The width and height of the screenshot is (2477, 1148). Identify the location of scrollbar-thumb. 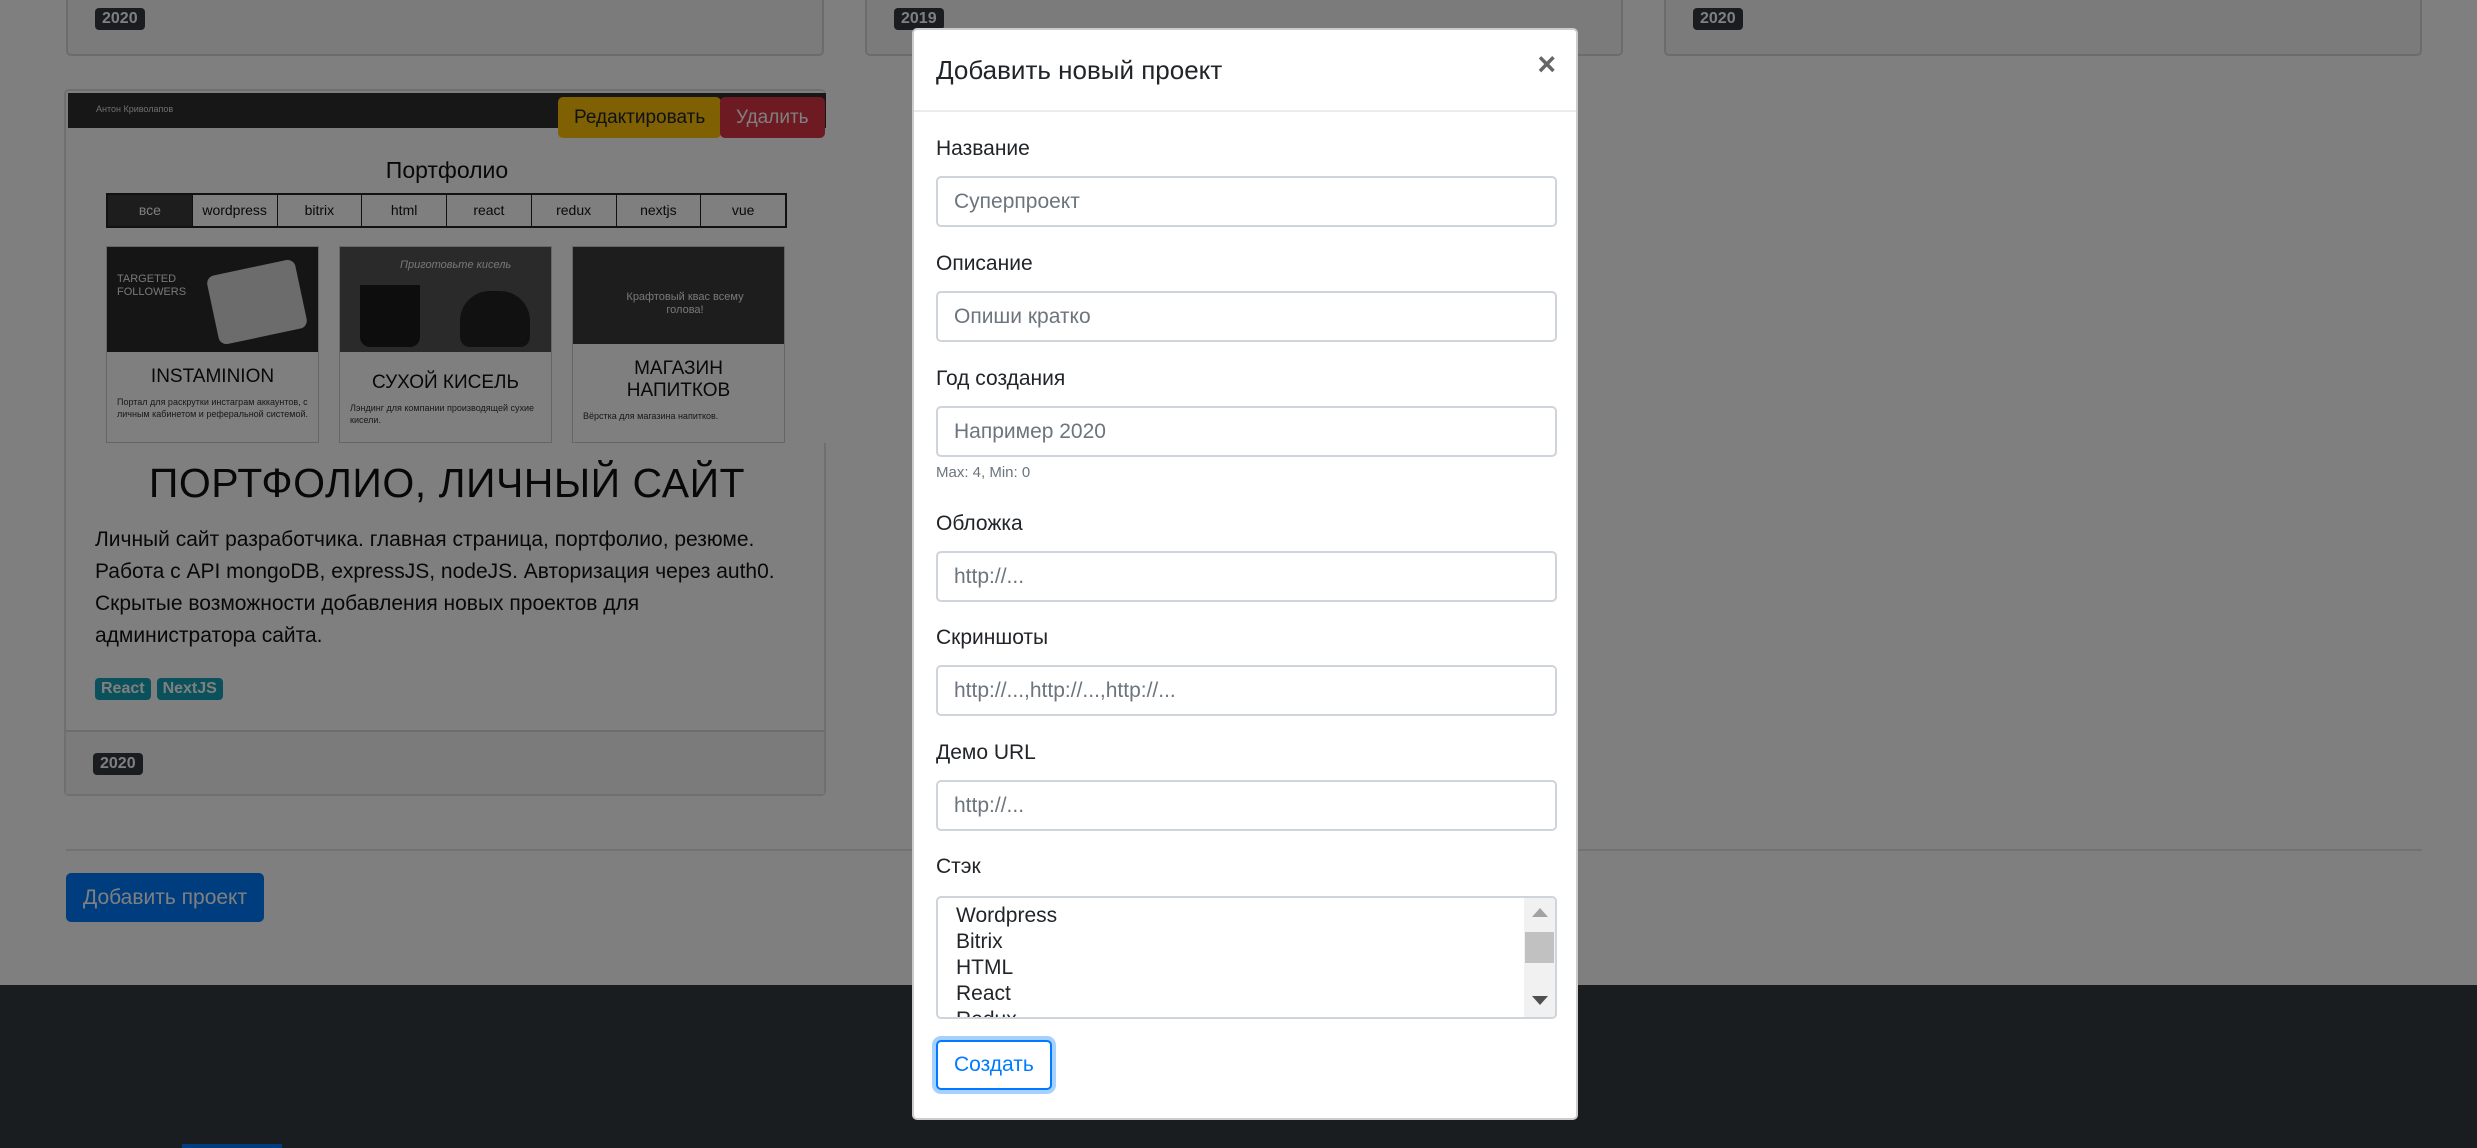
(1539, 947).